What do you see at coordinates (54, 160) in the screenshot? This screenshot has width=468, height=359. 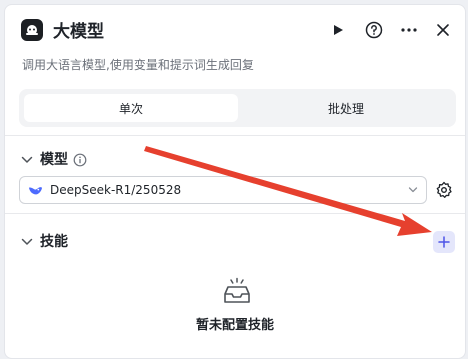 I see `model-section-title: 模型` at bounding box center [54, 160].